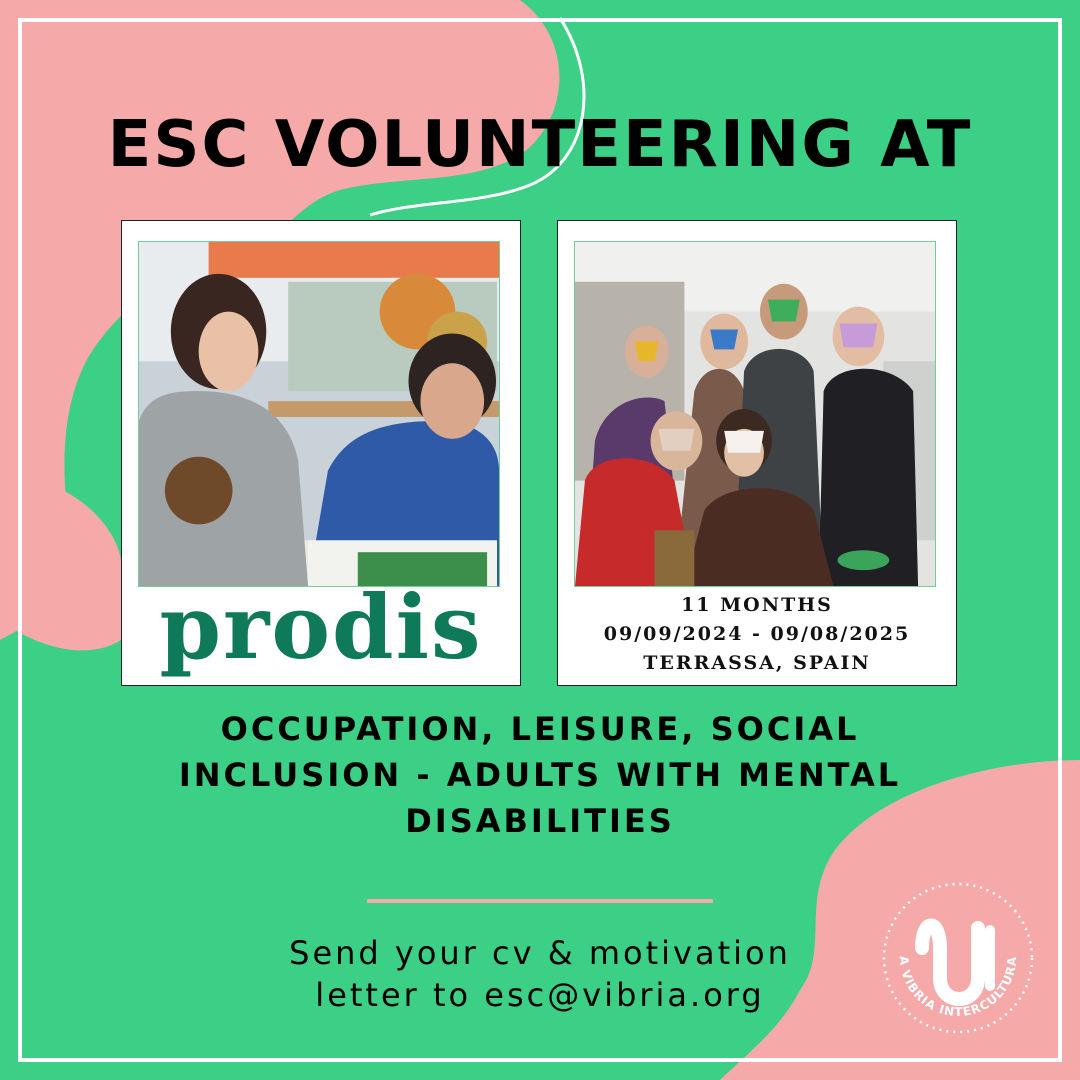 This screenshot has width=1080, height=1080. I want to click on vibria-logo-icon: LA VIBRIA INTERCULTURAL, so click(956, 956).